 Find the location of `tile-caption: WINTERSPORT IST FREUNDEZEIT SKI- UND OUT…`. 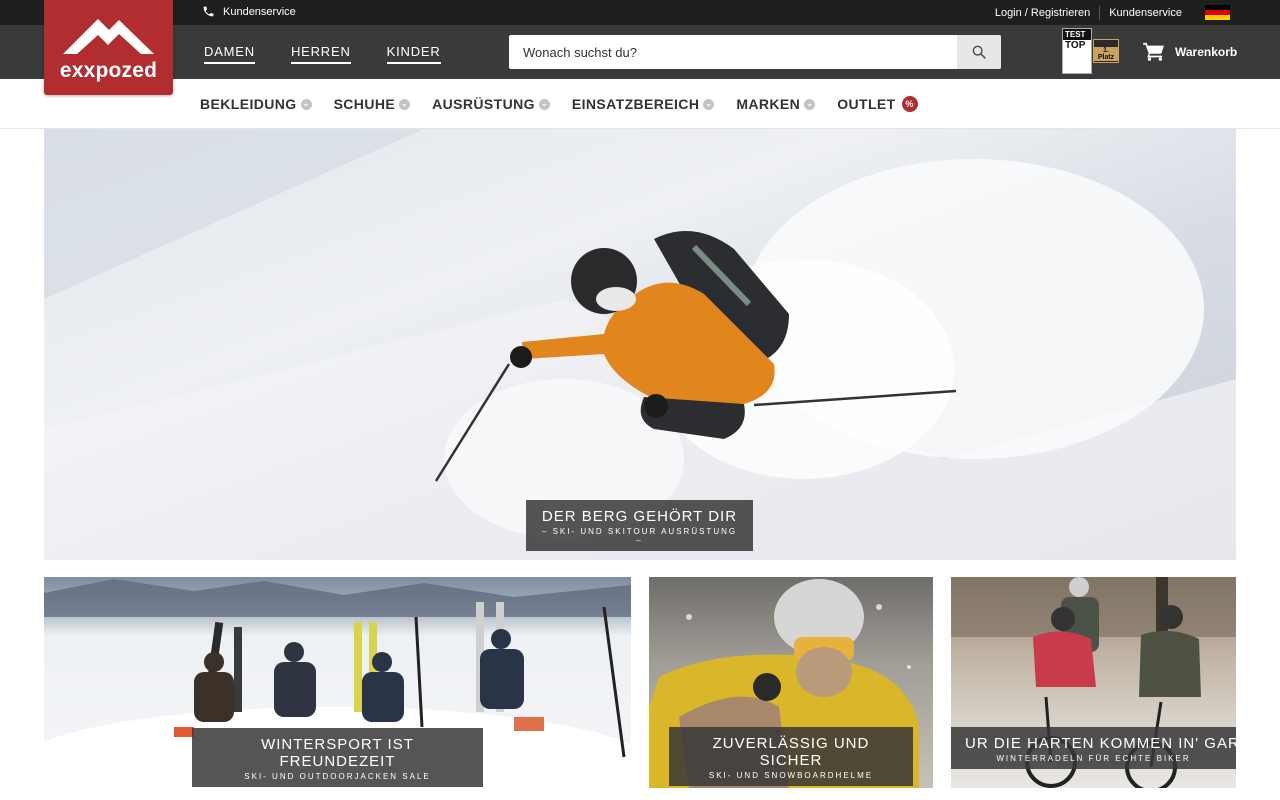

tile-caption: WINTERSPORT IST FREUNDEZEIT SKI- UND OUT… is located at coordinates (337, 757).